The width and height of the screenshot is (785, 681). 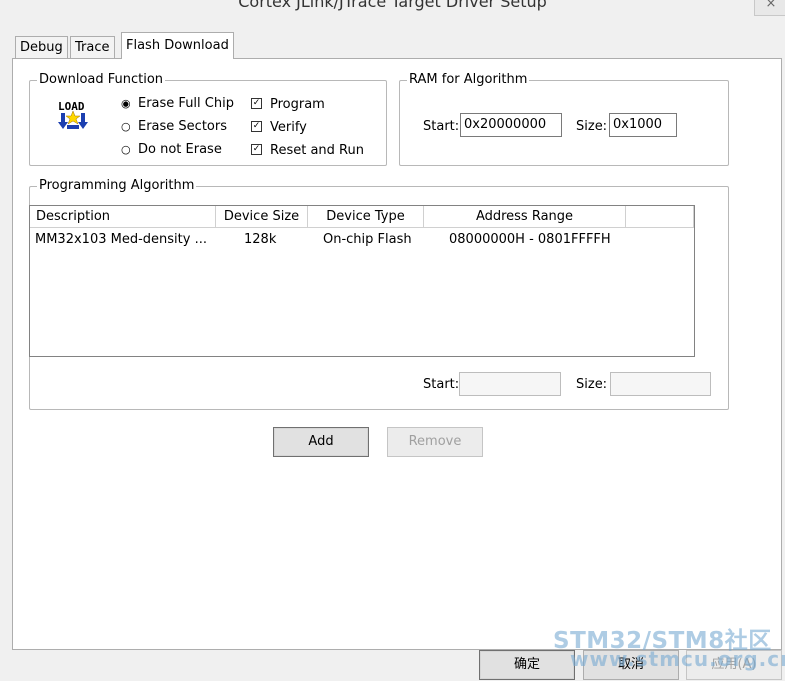 What do you see at coordinates (262, 217) in the screenshot?
I see `column-header-device-size: Device Size` at bounding box center [262, 217].